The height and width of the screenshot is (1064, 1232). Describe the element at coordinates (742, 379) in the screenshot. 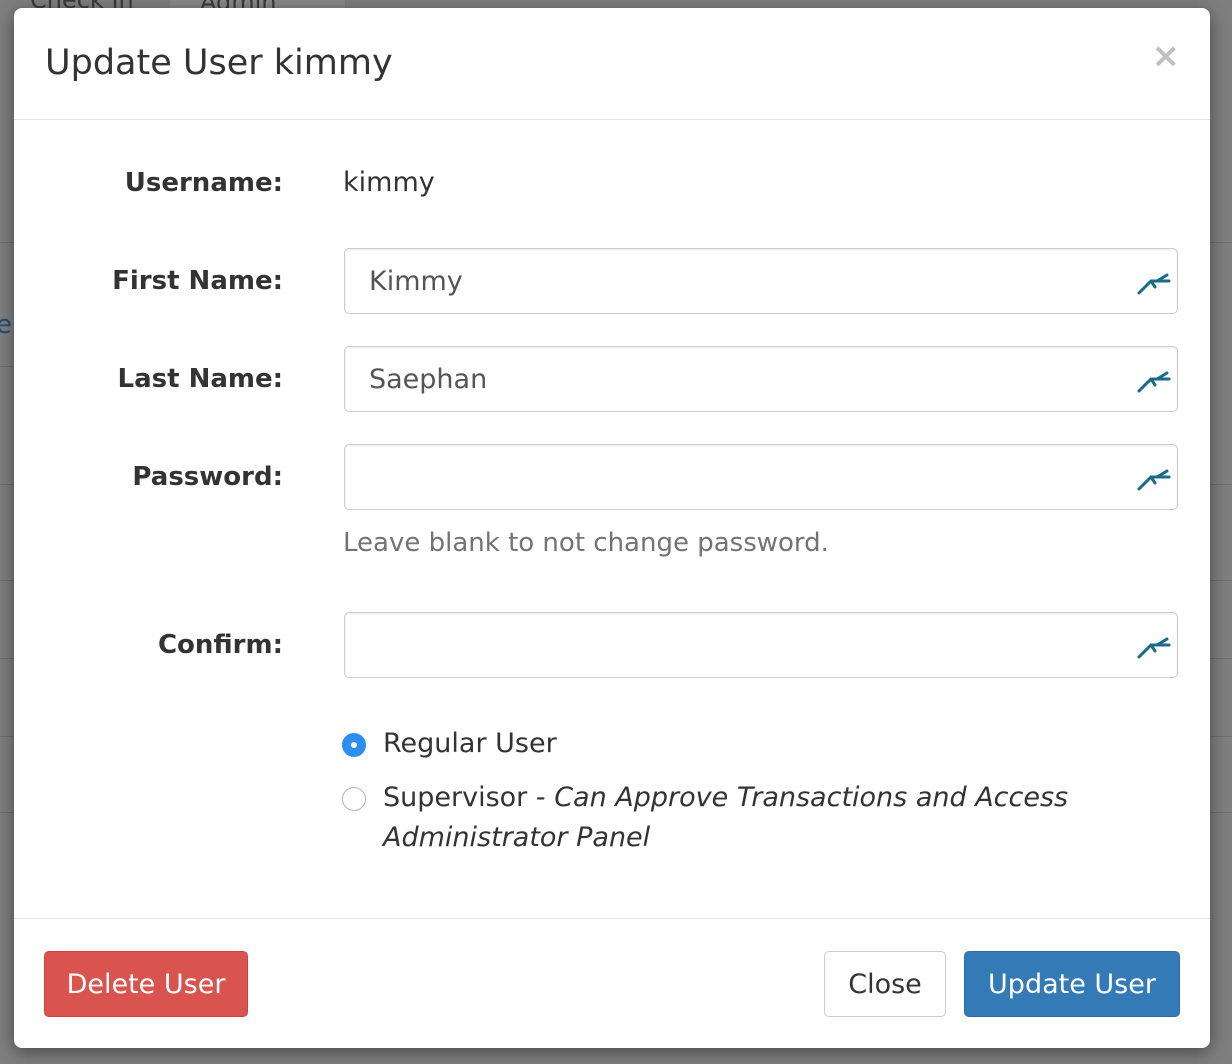

I see `last-name-input` at that location.